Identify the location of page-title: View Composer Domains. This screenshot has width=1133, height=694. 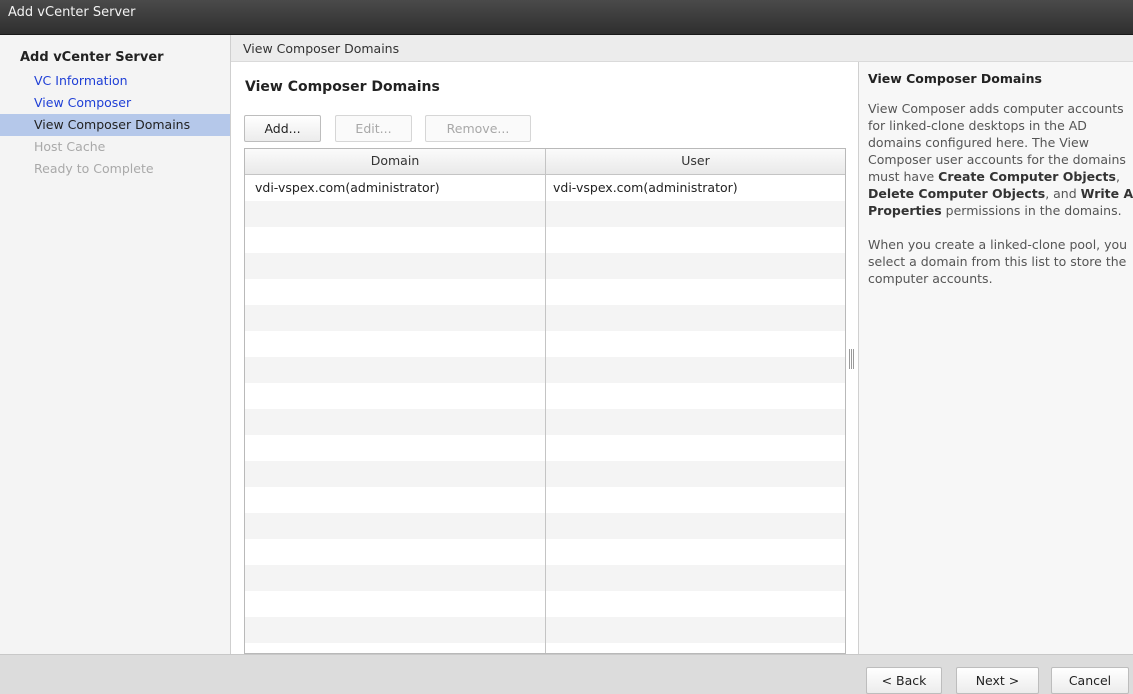
(342, 87).